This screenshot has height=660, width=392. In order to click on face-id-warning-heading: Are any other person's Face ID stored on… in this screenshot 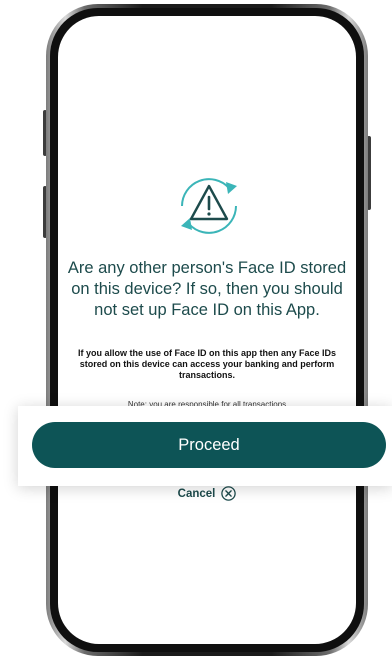, I will do `click(207, 289)`.